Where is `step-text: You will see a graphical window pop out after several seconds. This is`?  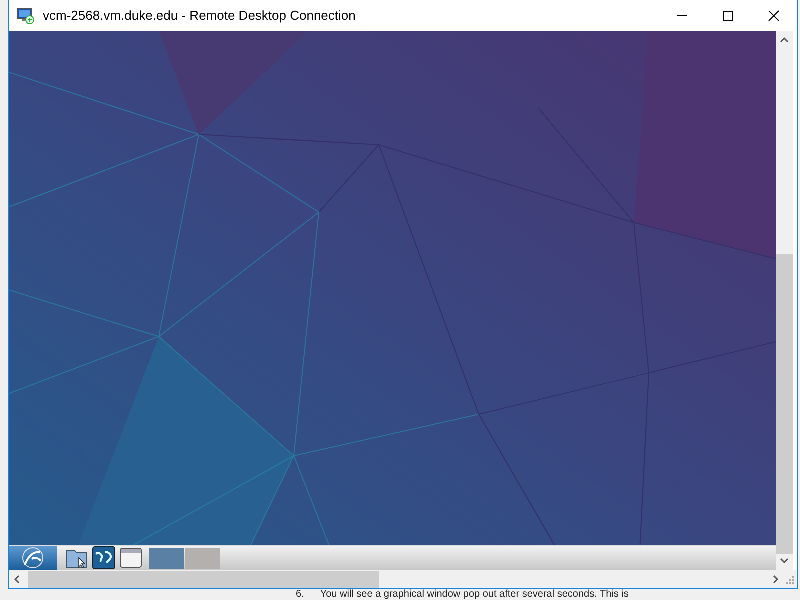 step-text: You will see a graphical window pop out after several seconds. This is is located at coordinates (474, 594).